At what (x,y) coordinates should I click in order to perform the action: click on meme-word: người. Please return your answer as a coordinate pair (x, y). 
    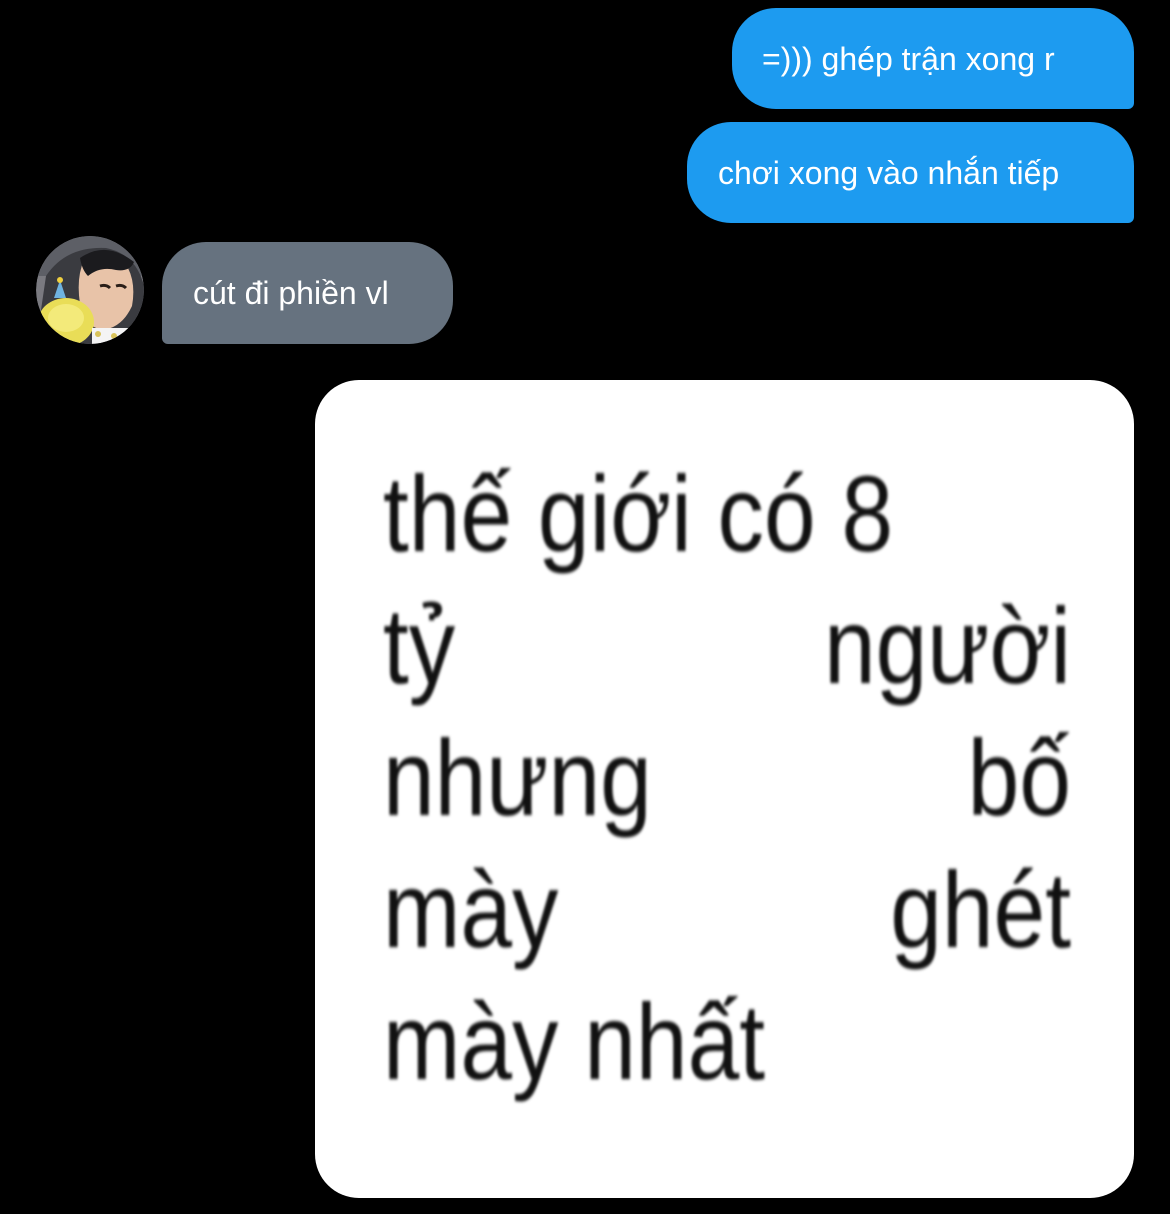
    Looking at the image, I should click on (947, 645).